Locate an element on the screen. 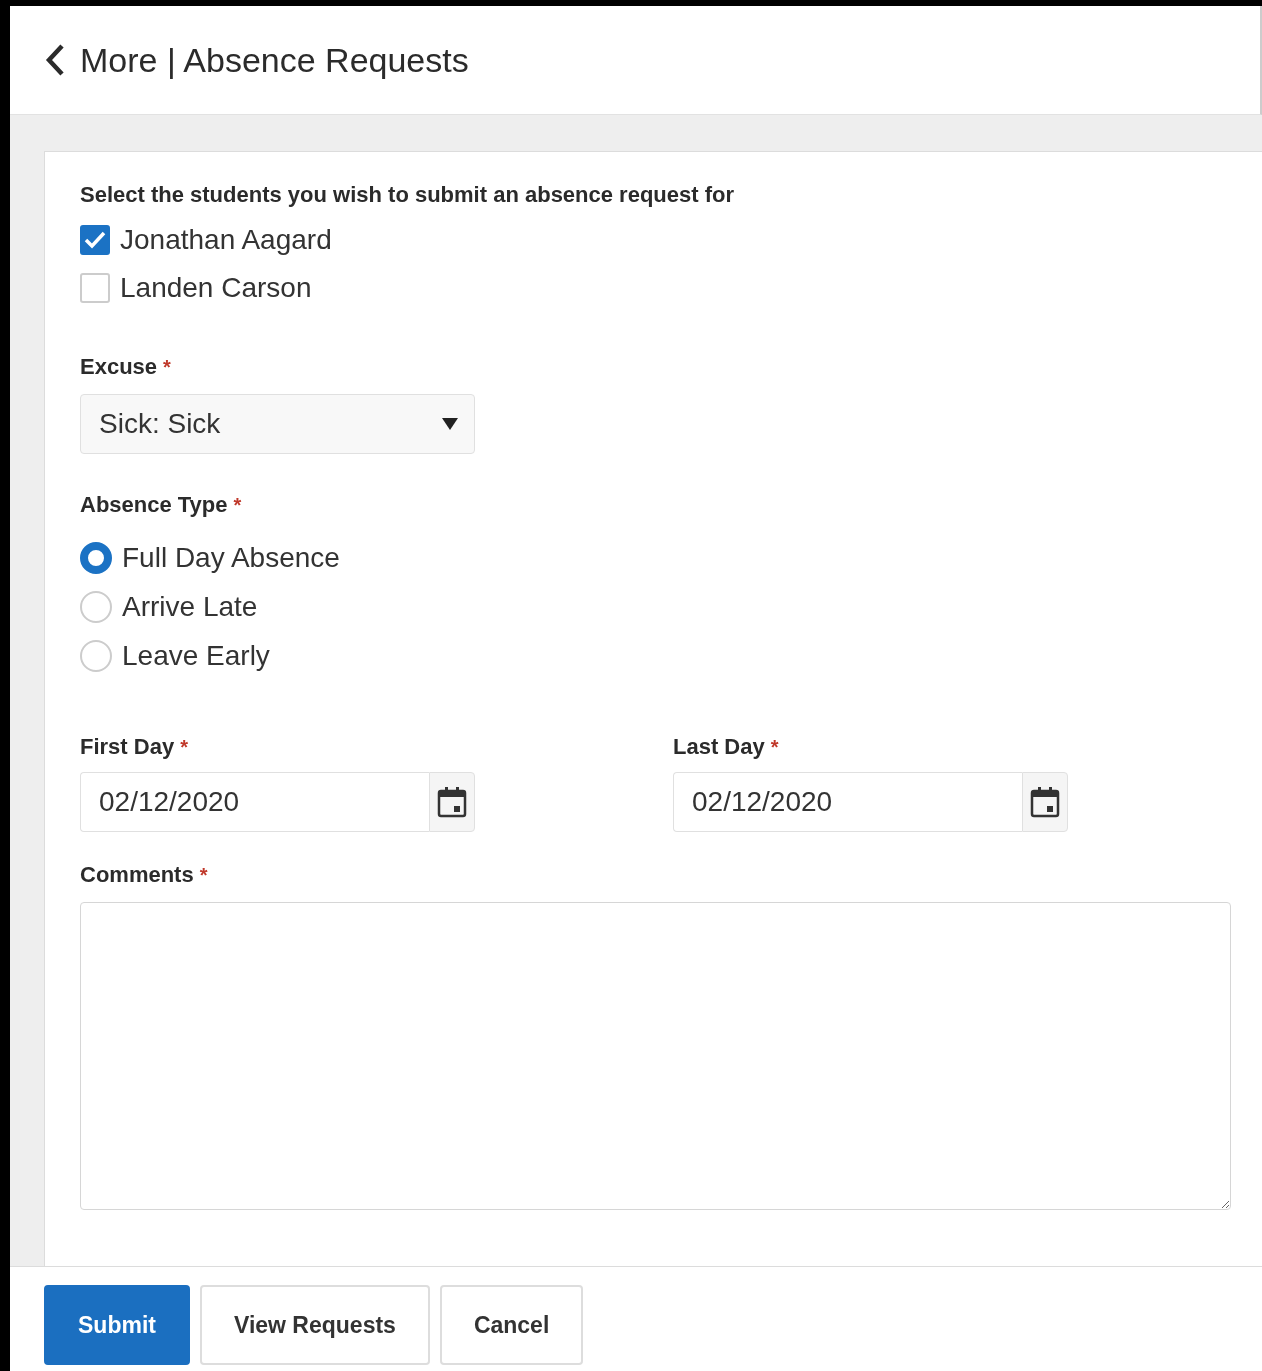 The width and height of the screenshot is (1262, 1371). action-button: Cancel is located at coordinates (511, 1325).